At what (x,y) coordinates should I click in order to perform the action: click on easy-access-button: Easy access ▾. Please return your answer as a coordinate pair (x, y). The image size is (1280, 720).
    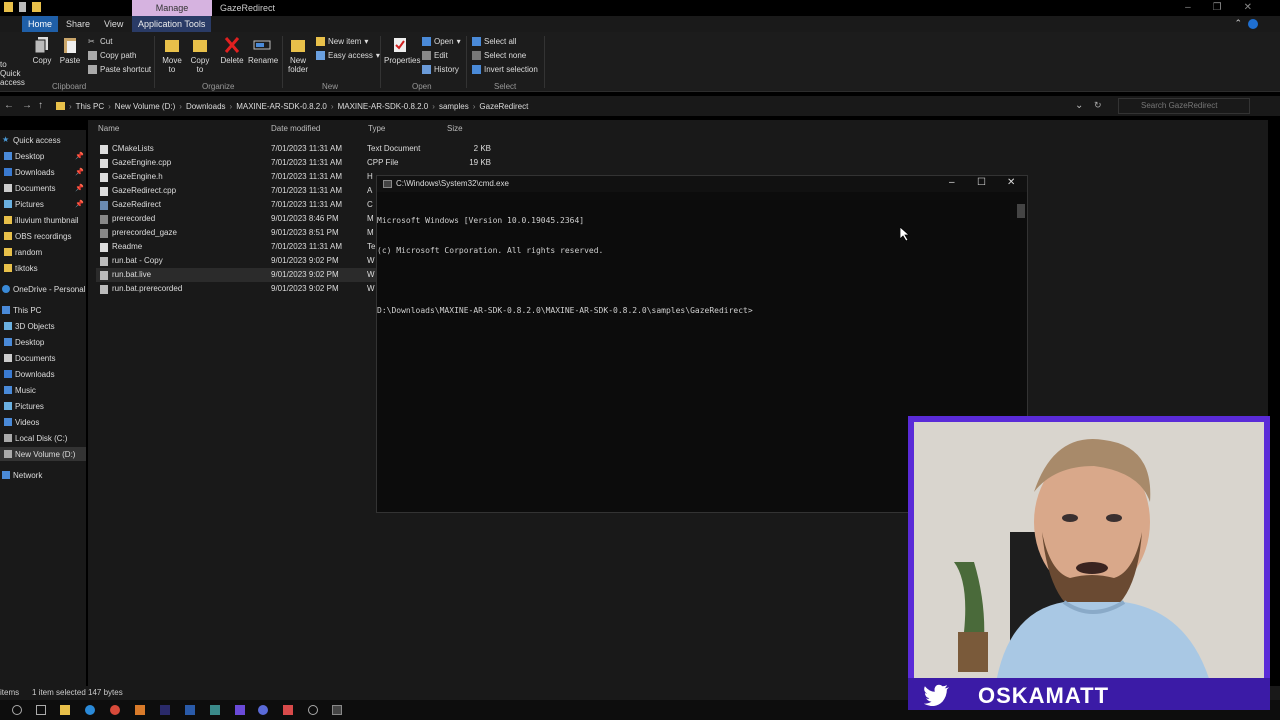
    Looking at the image, I should click on (348, 55).